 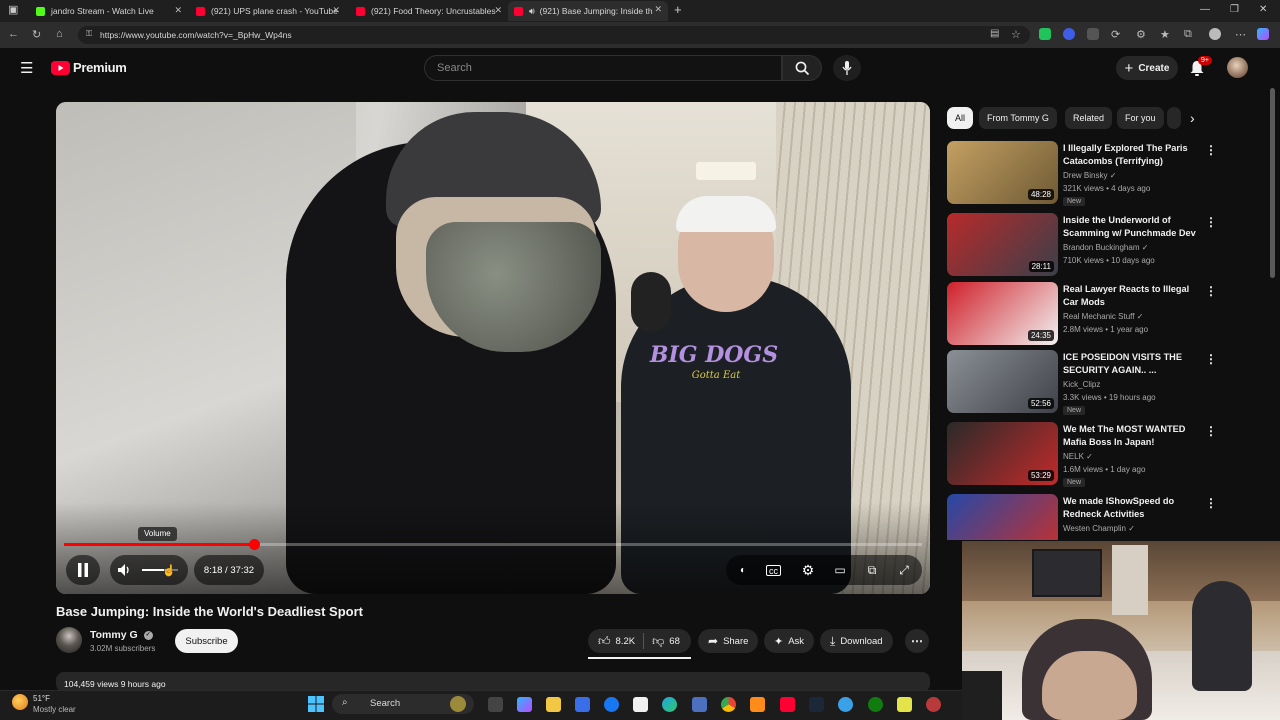 What do you see at coordinates (1240, 34) in the screenshot?
I see `more-menu-icon: ⋯` at bounding box center [1240, 34].